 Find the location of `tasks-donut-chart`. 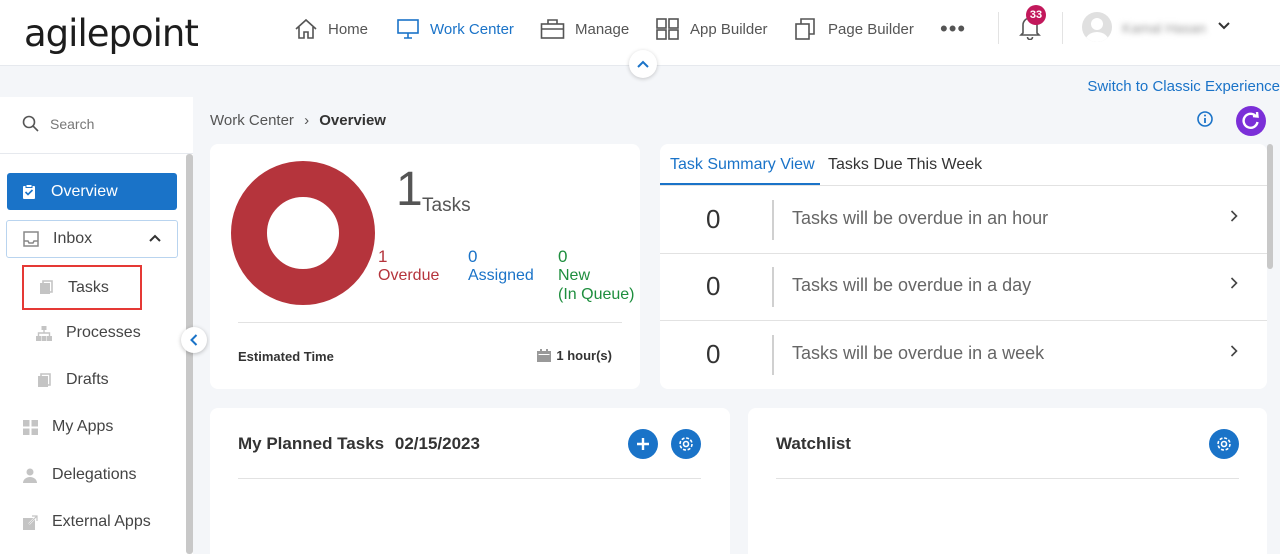

tasks-donut-chart is located at coordinates (303, 233).